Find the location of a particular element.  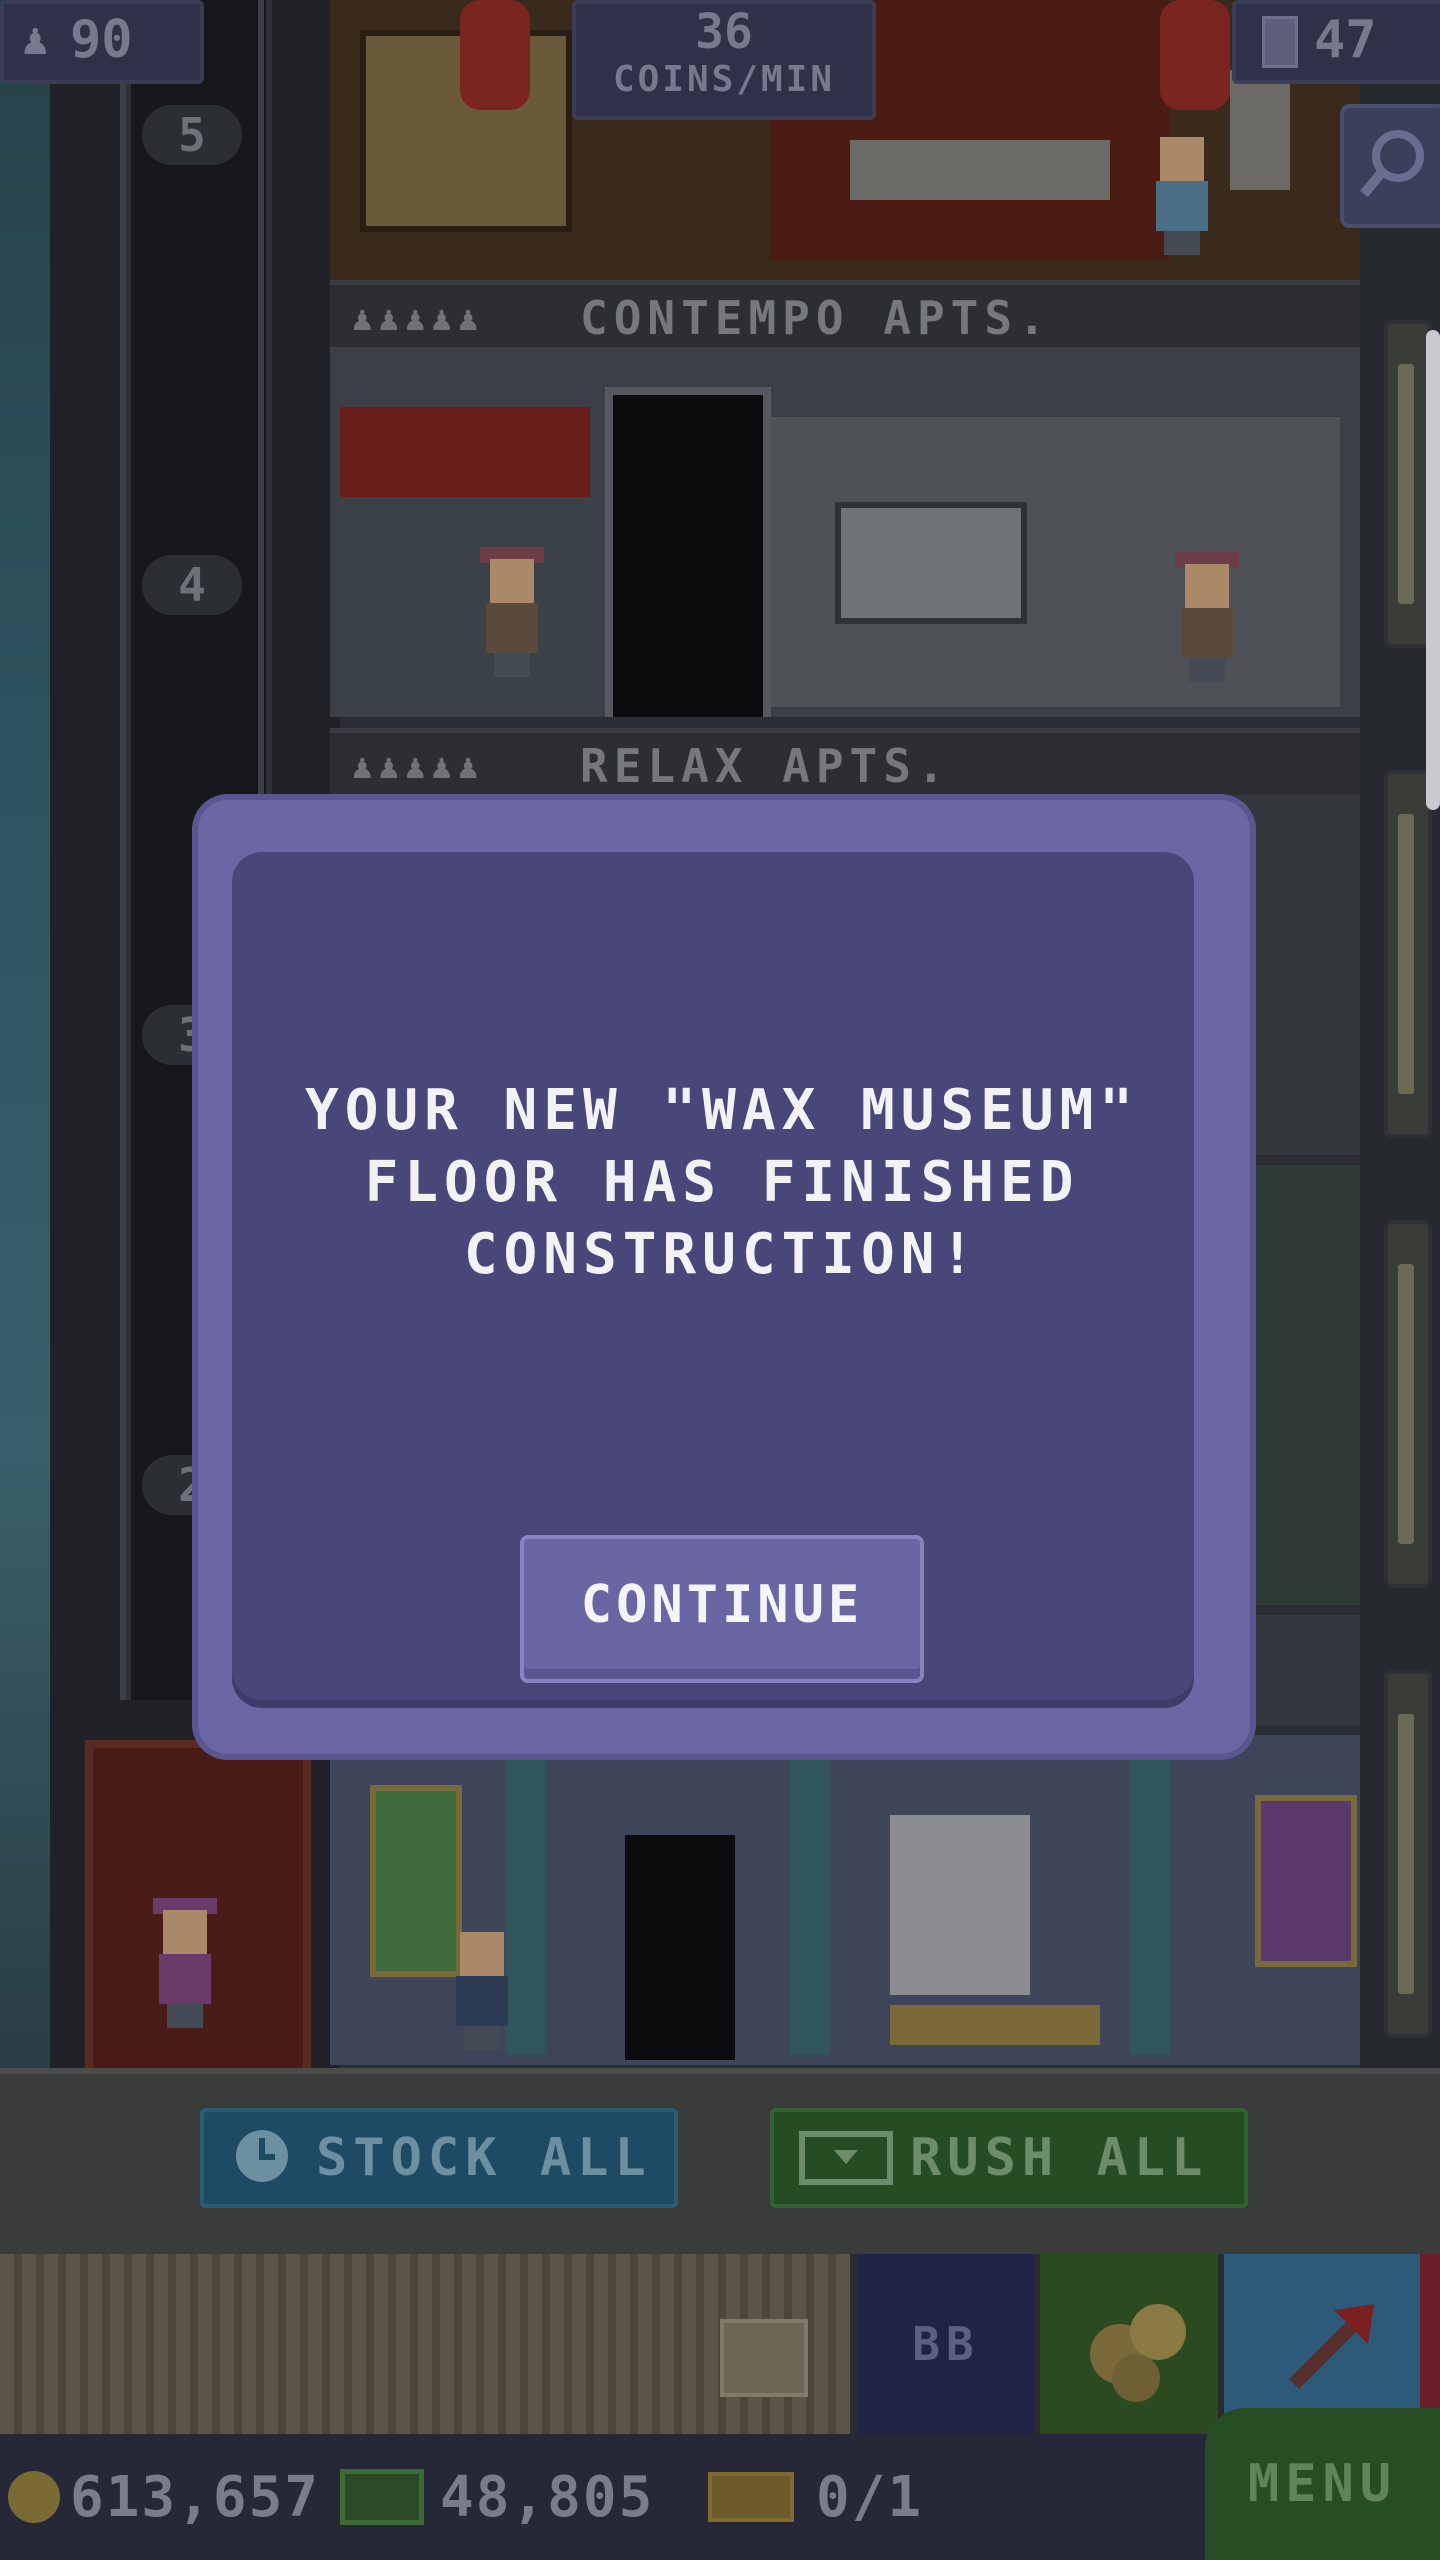

crate-icon is located at coordinates (764, 2358).